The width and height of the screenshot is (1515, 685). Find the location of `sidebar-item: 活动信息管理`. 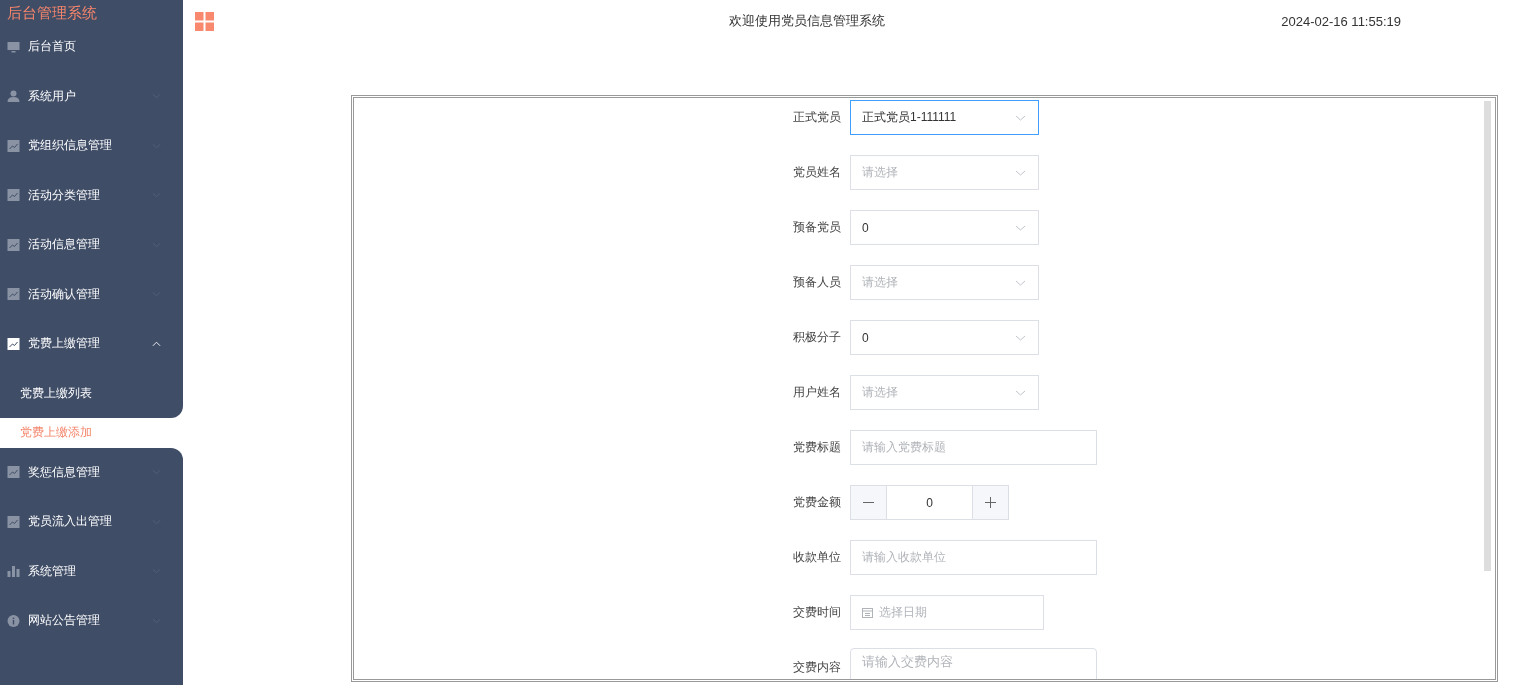

sidebar-item: 活动信息管理 is located at coordinates (91, 245).